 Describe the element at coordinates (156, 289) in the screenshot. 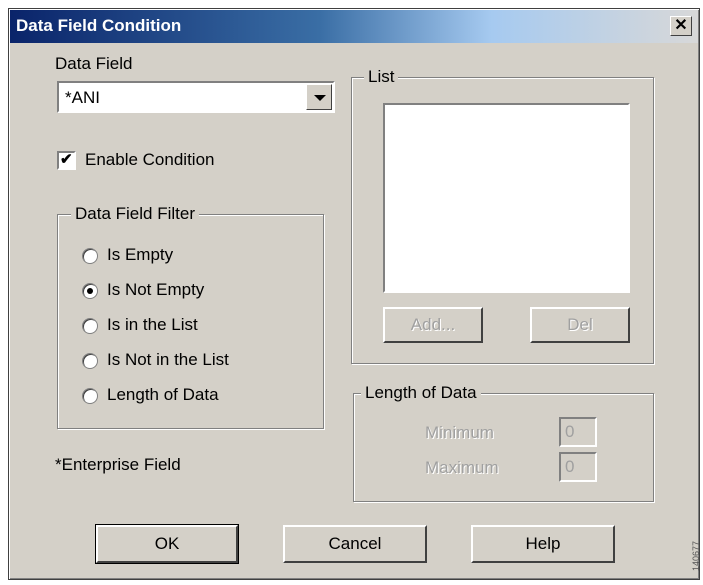

I see `radio-label-is-not-empty: Is Not Empty` at that location.